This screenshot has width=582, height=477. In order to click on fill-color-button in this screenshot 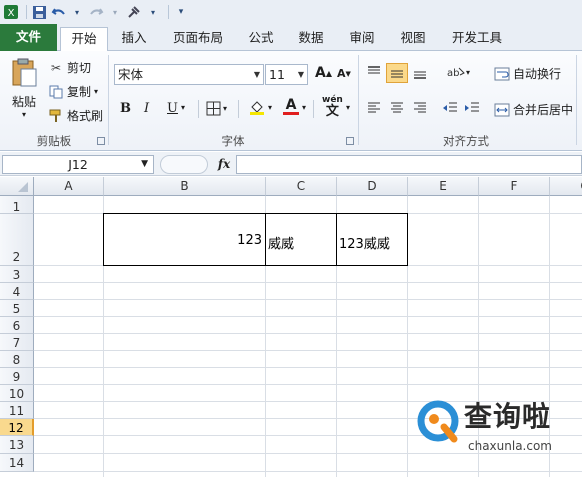, I will do `click(257, 107)`.